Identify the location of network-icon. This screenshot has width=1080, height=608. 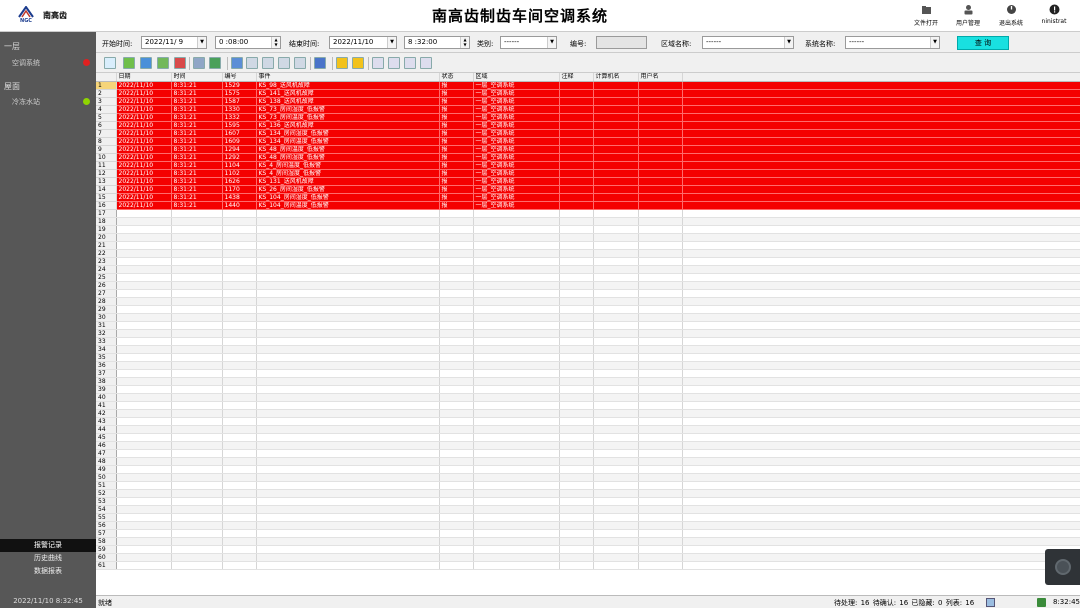
(1041, 602).